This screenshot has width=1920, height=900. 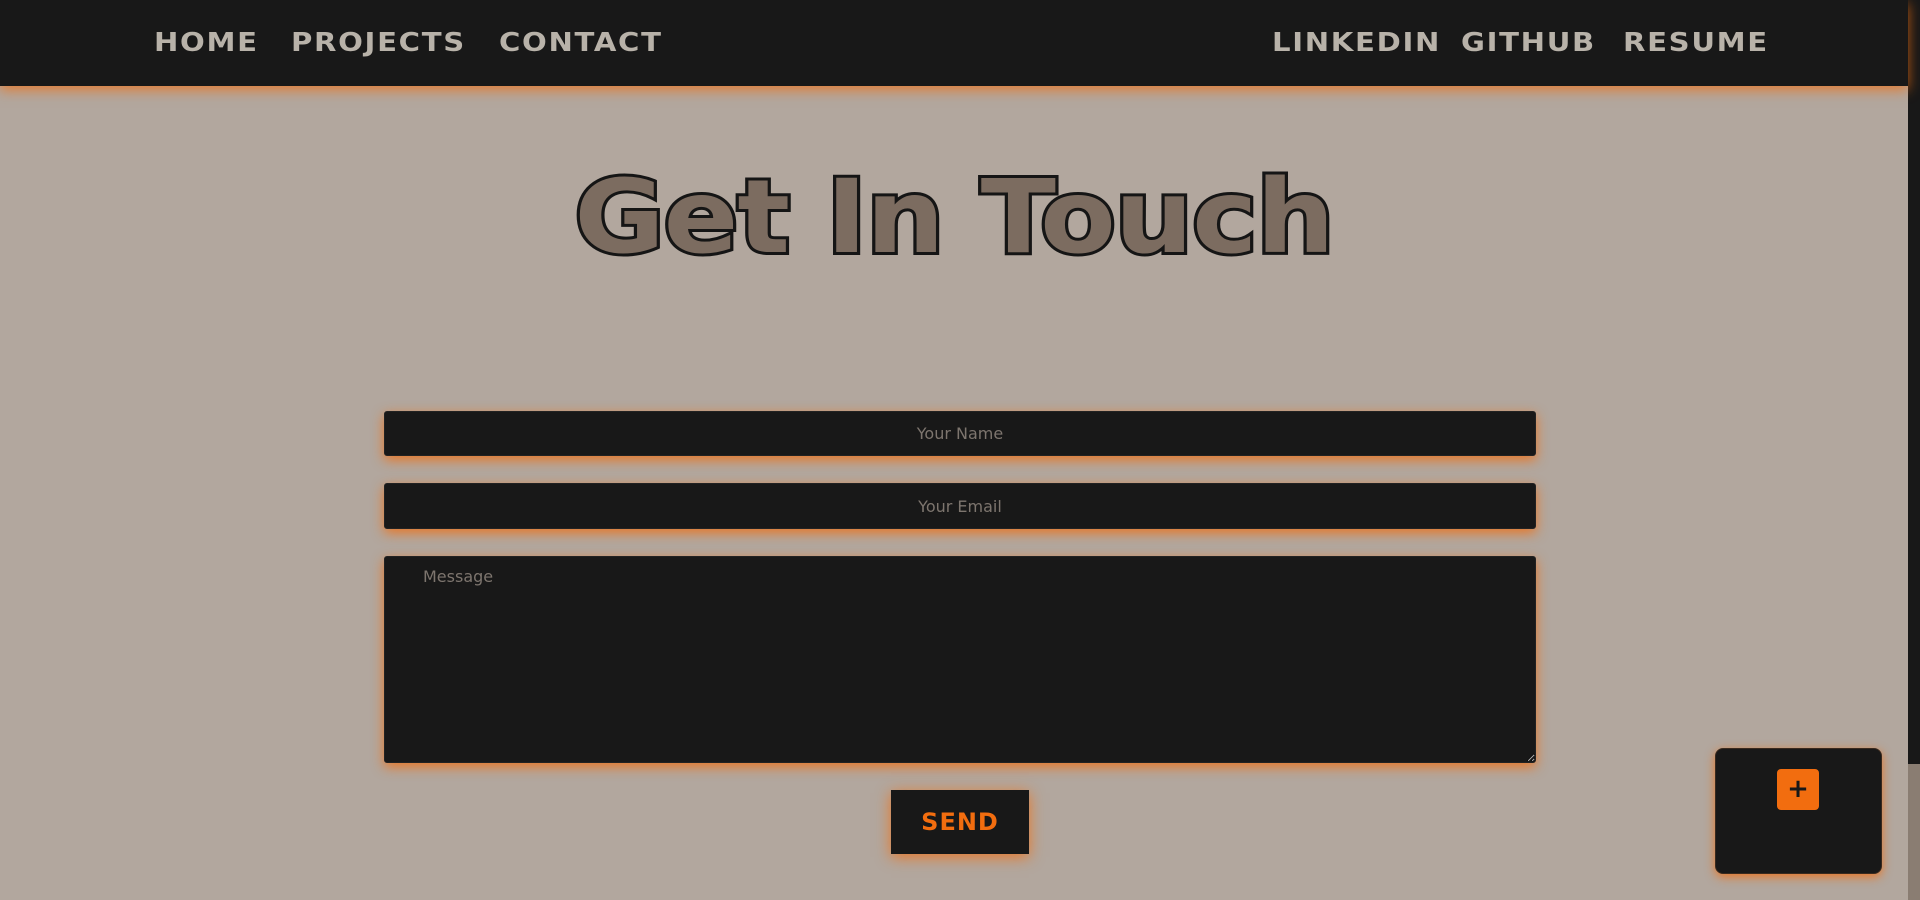 I want to click on nav-link-github: GITHUB, so click(x=1528, y=43).